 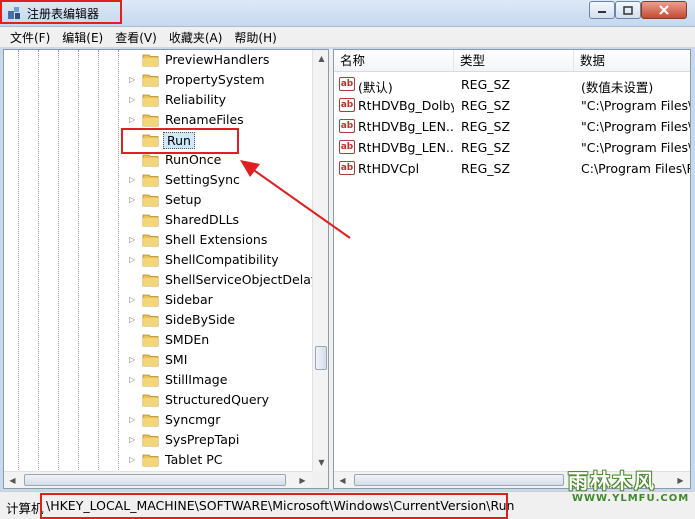 What do you see at coordinates (158, 80) in the screenshot?
I see `tree-item: ▷ PropertySystem` at bounding box center [158, 80].